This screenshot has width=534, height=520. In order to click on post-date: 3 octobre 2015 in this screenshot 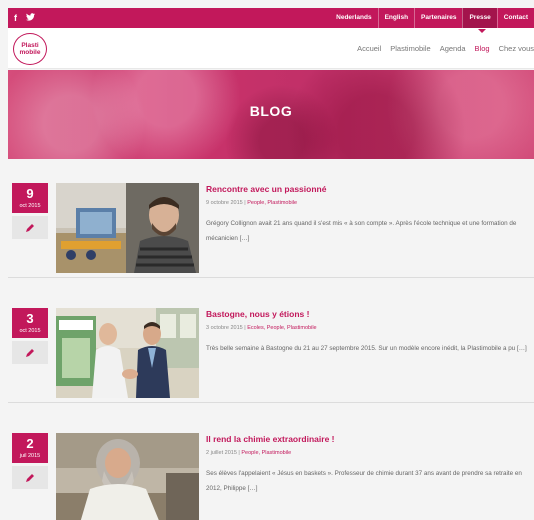, I will do `click(224, 328)`.